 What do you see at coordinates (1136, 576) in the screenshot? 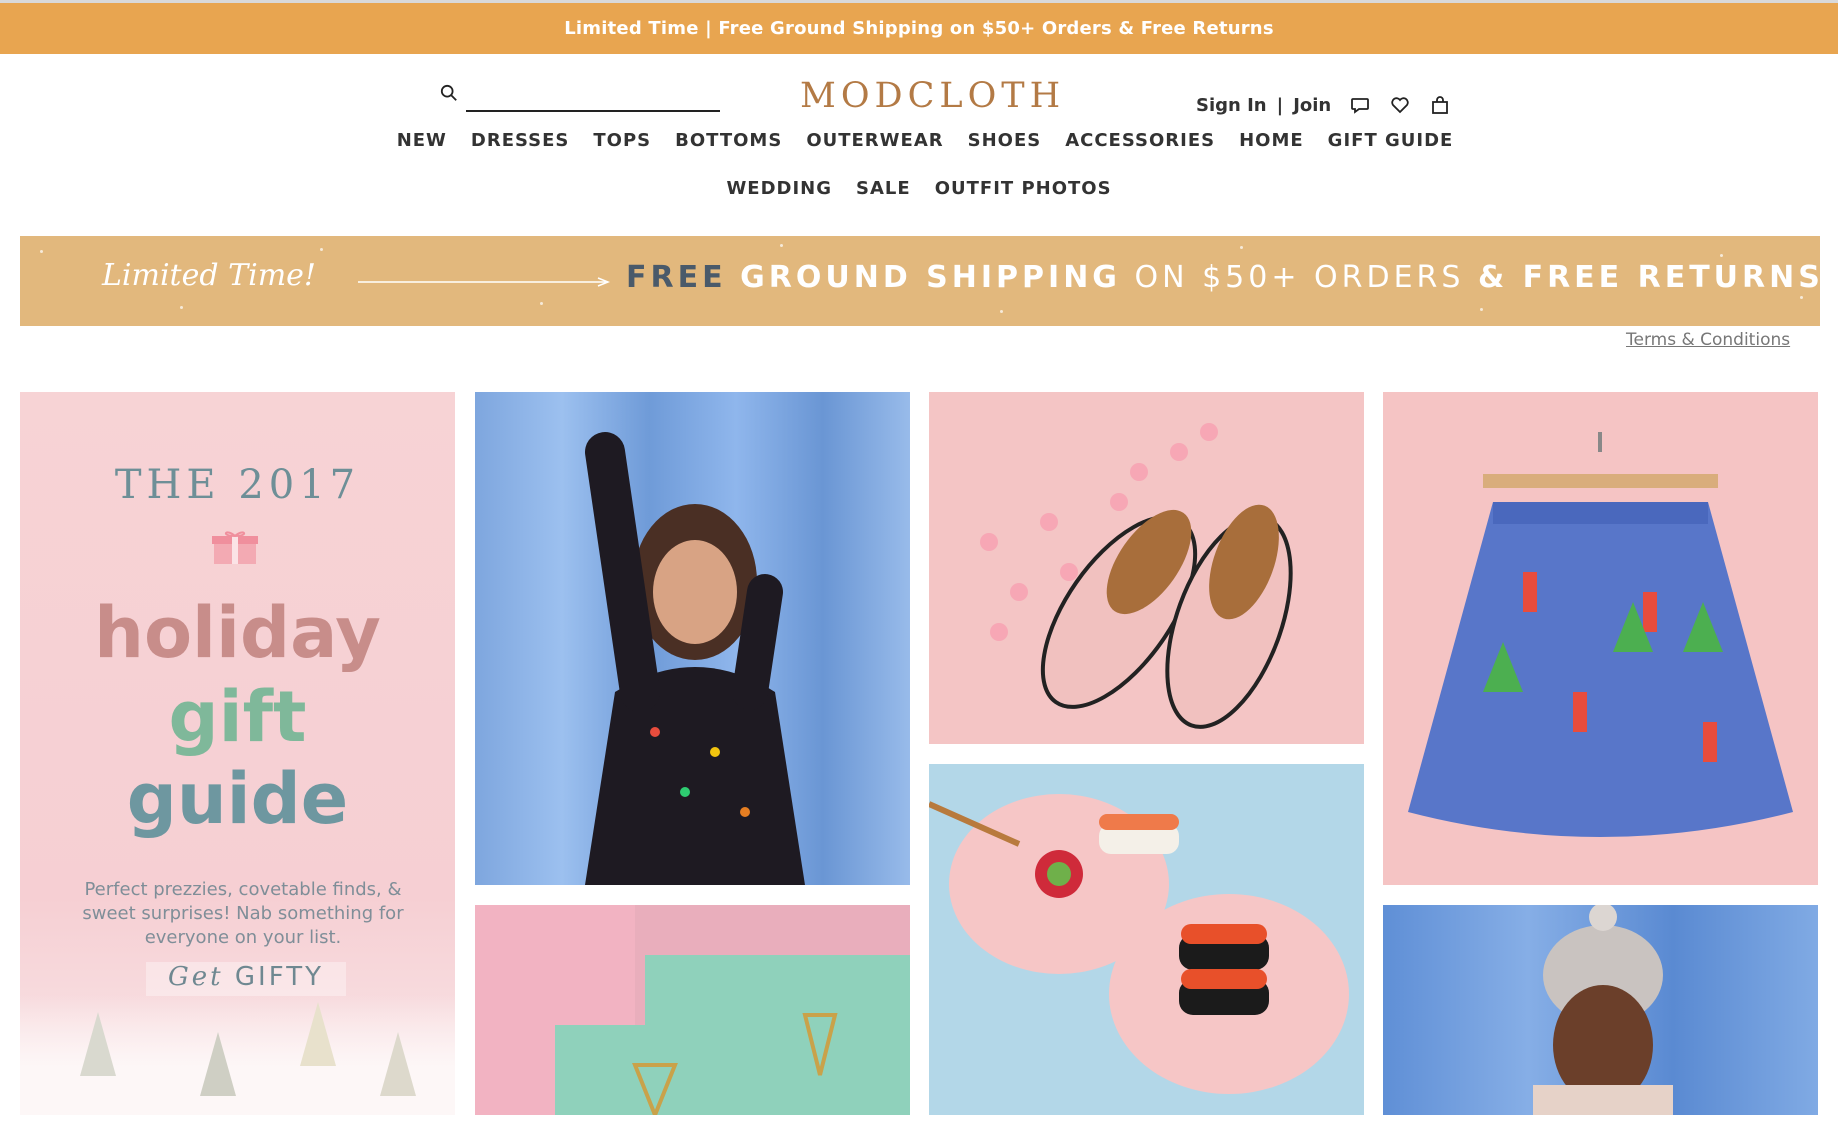
I see `shoes-illustration` at bounding box center [1136, 576].